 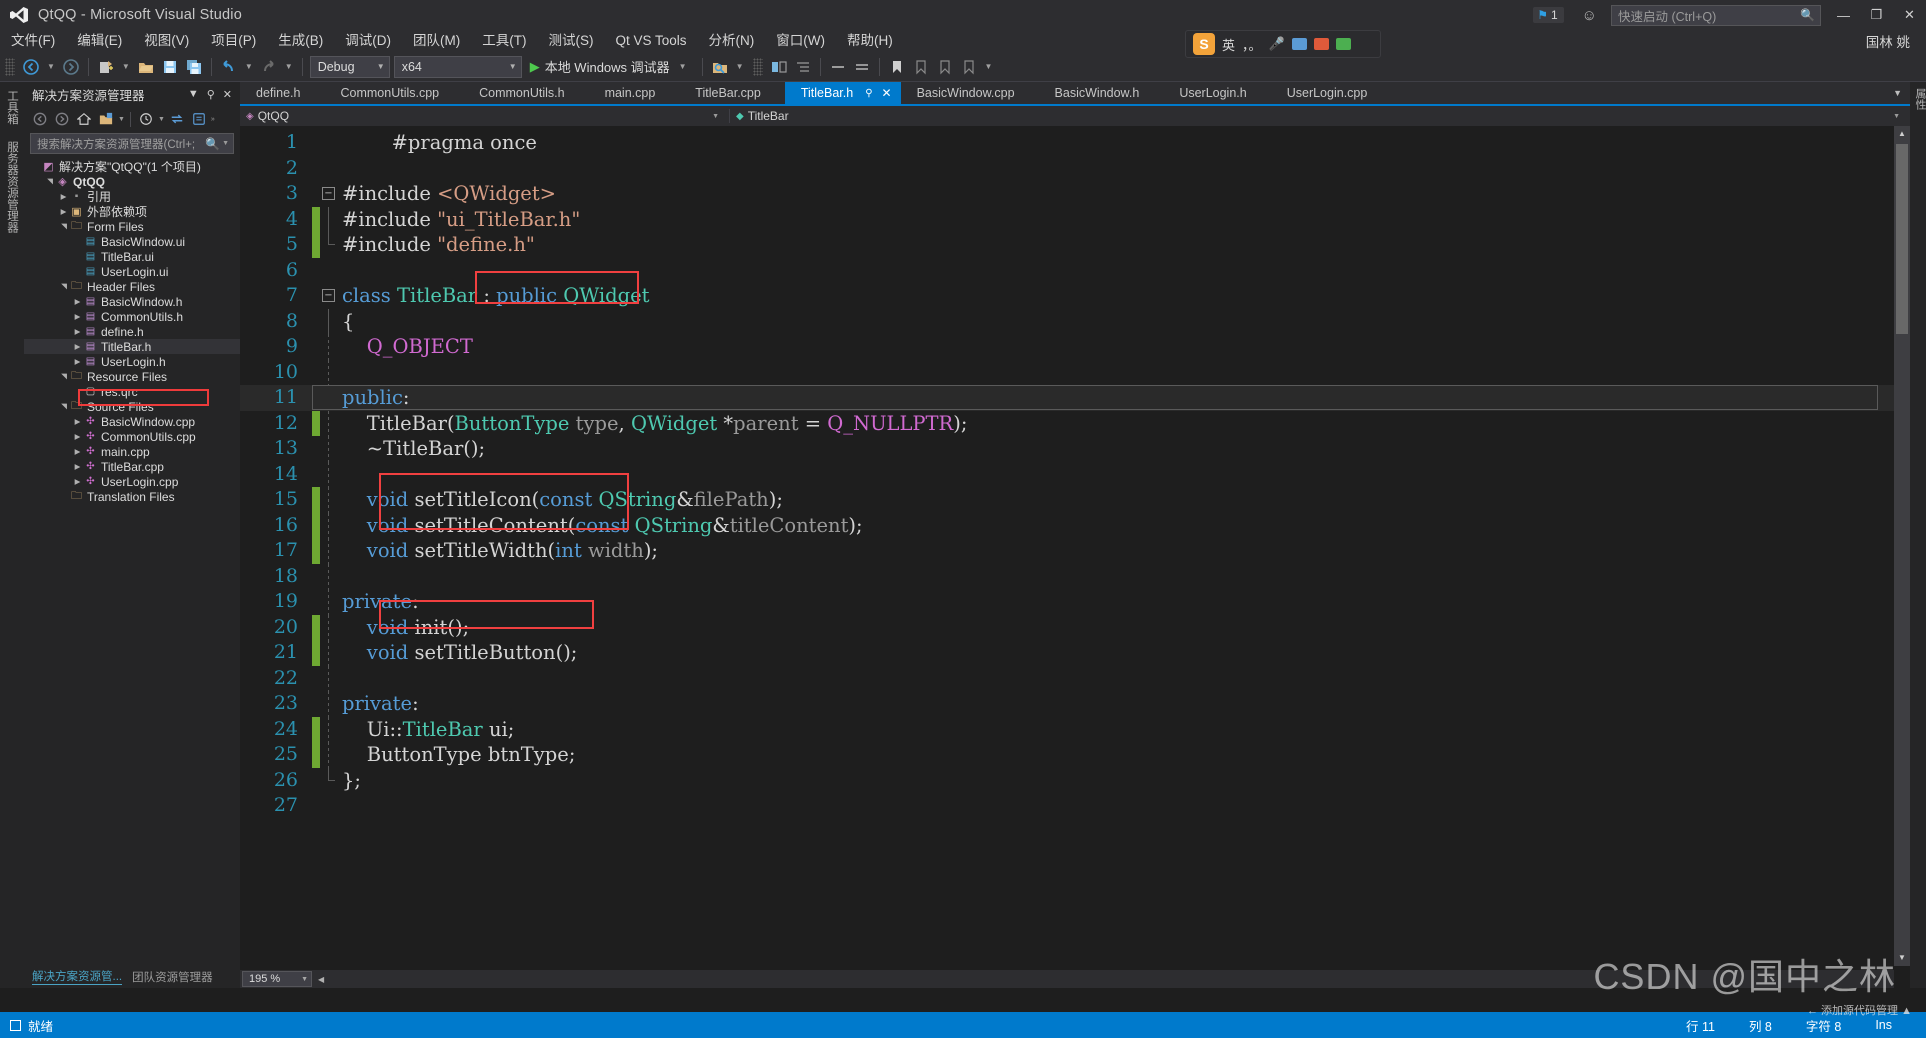 I want to click on tree-item: ▢ res.qrc, so click(x=132, y=391).